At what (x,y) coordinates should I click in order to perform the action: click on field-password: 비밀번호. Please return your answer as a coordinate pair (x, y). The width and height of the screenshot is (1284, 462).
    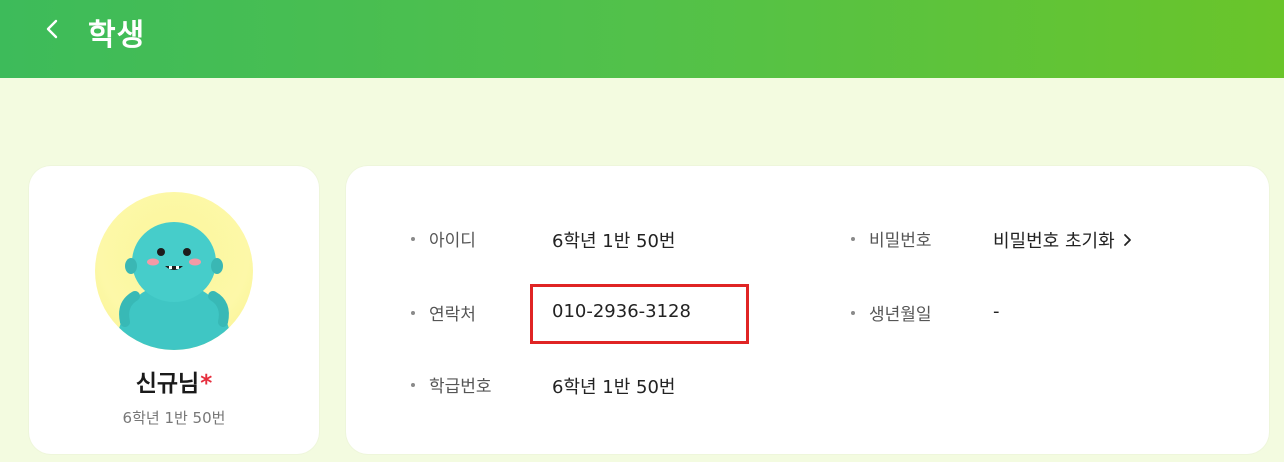
    Looking at the image, I should click on (891, 238).